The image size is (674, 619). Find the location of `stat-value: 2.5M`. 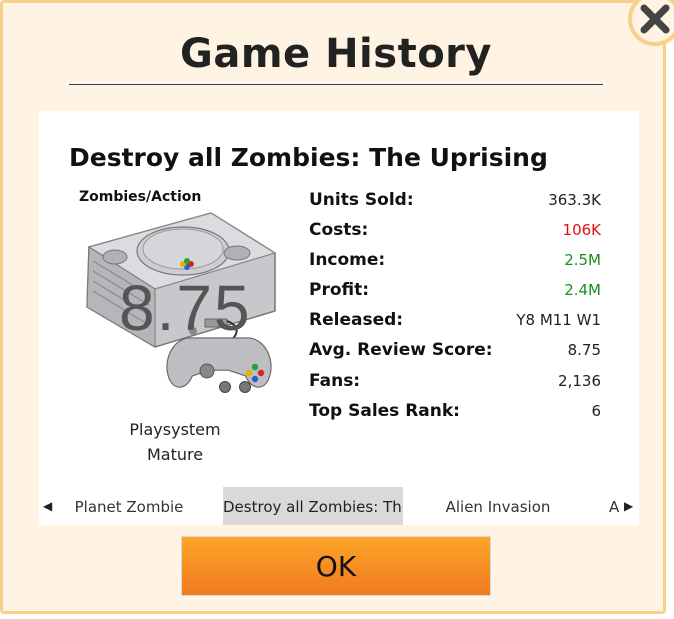

stat-value: 2.5M is located at coordinates (582, 260).